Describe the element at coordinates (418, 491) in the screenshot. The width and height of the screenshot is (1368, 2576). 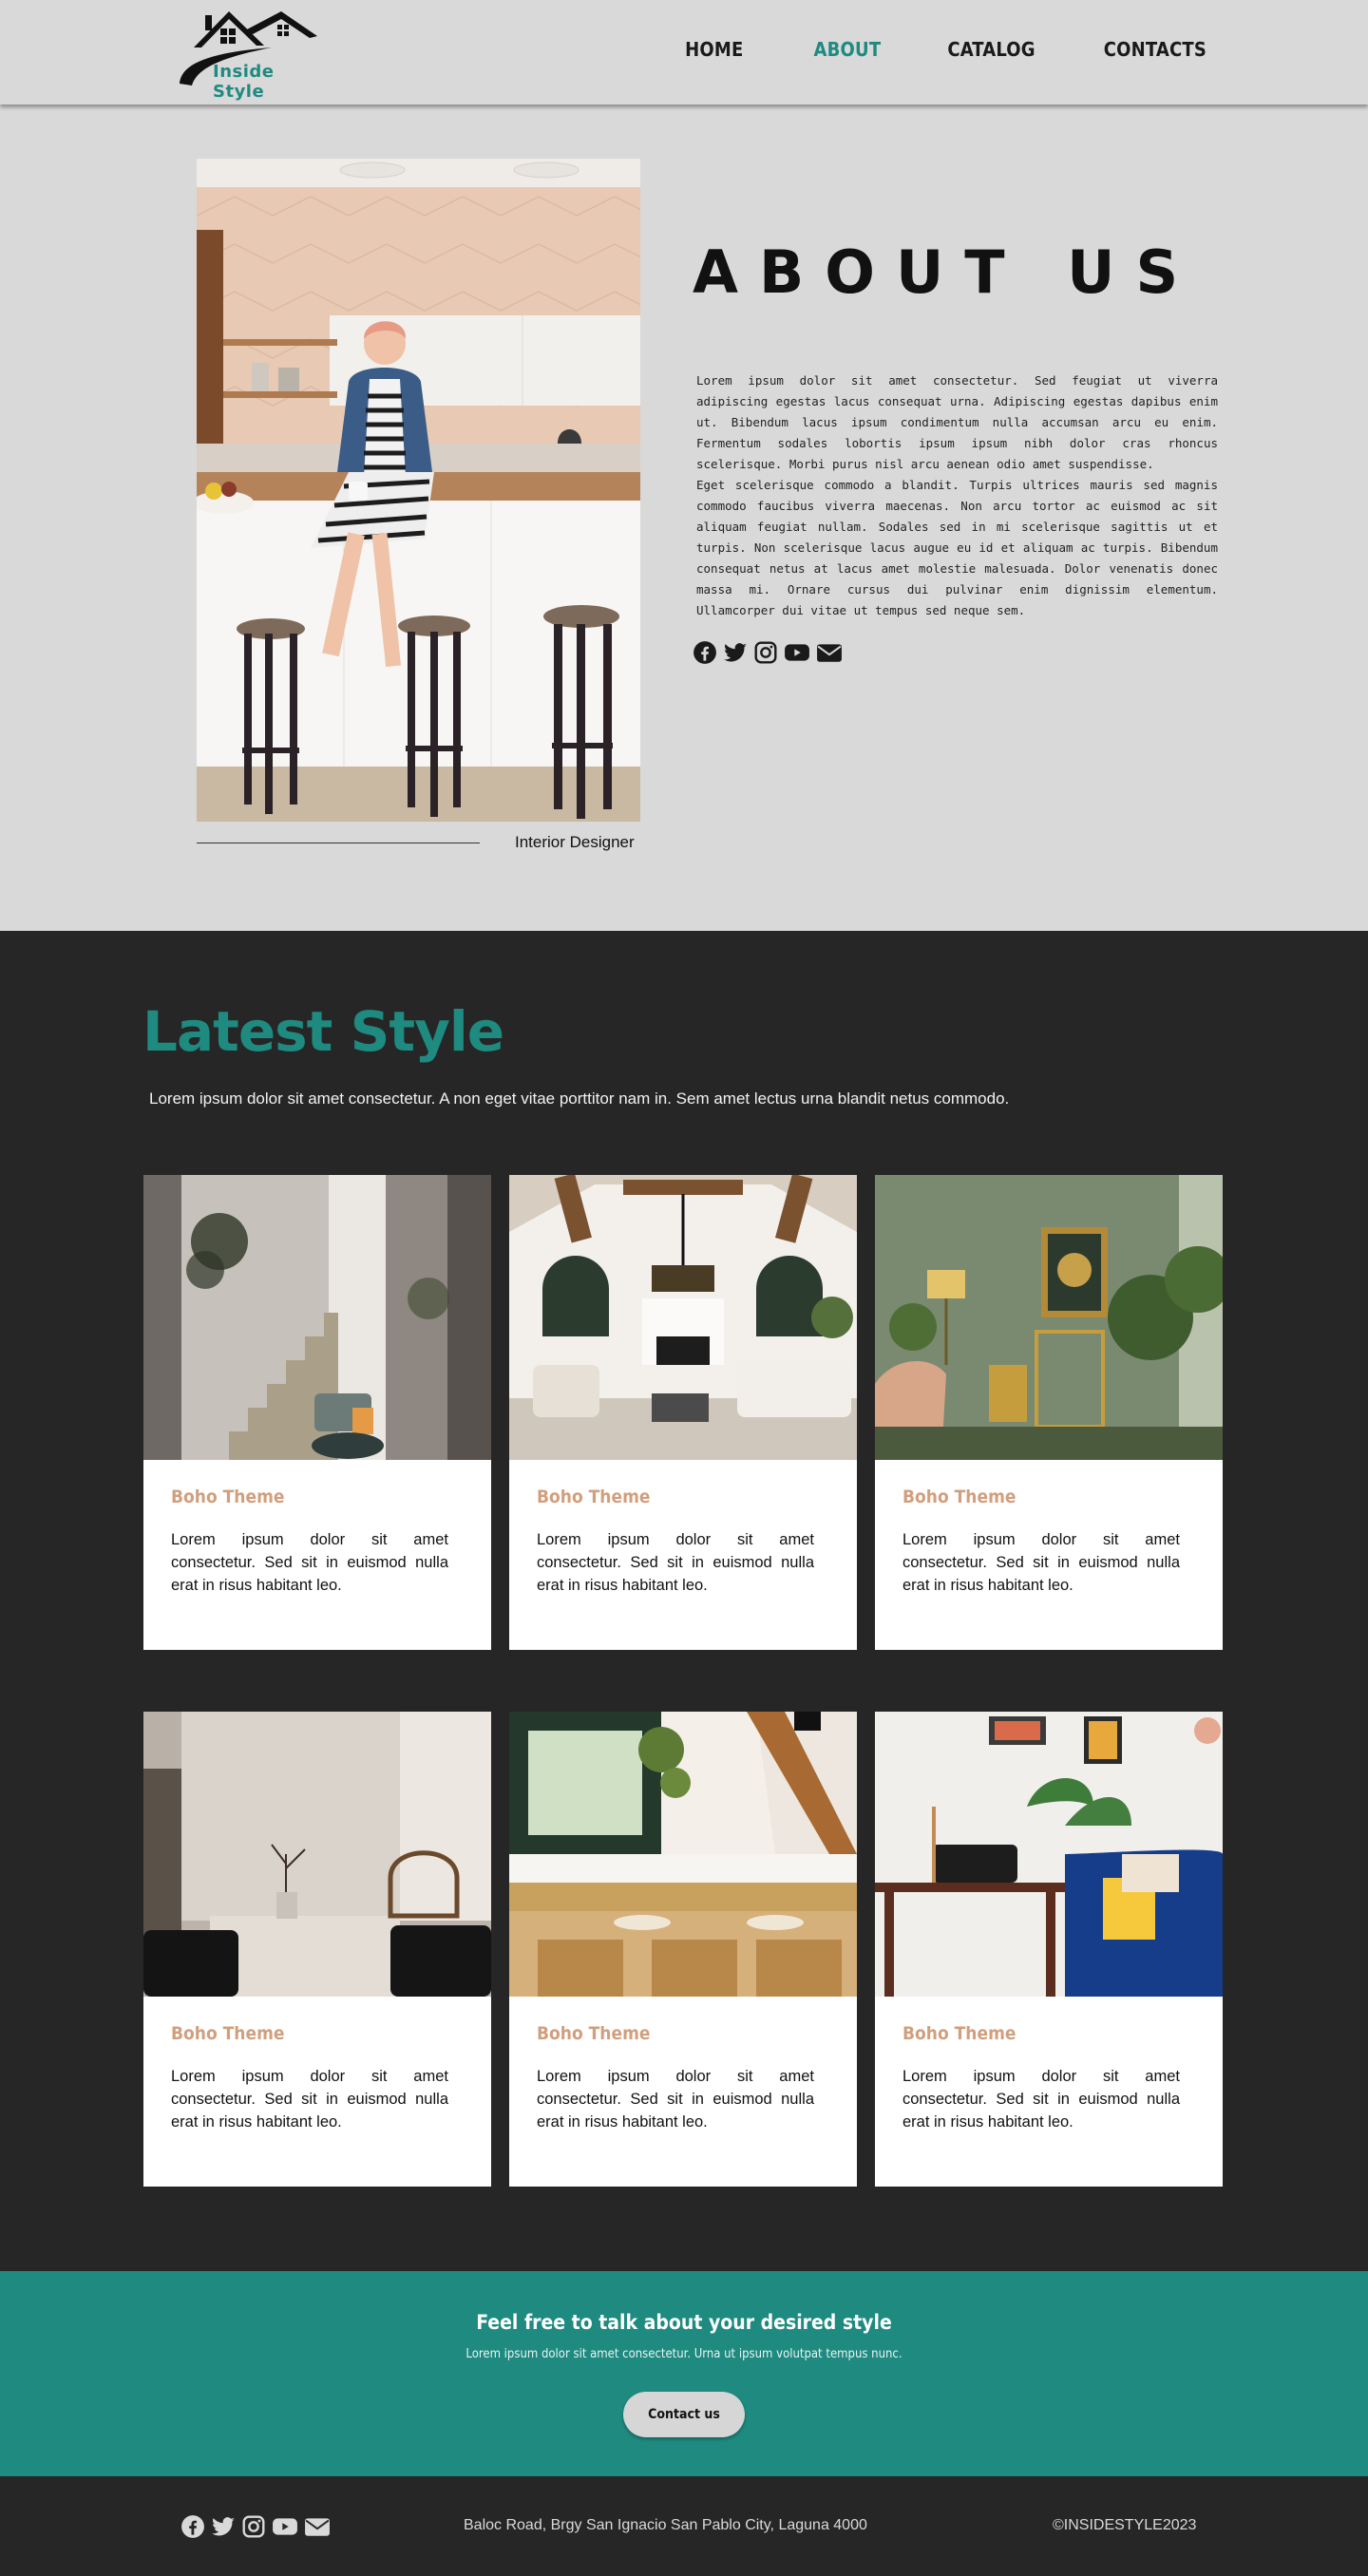
I see `designer-photo` at that location.